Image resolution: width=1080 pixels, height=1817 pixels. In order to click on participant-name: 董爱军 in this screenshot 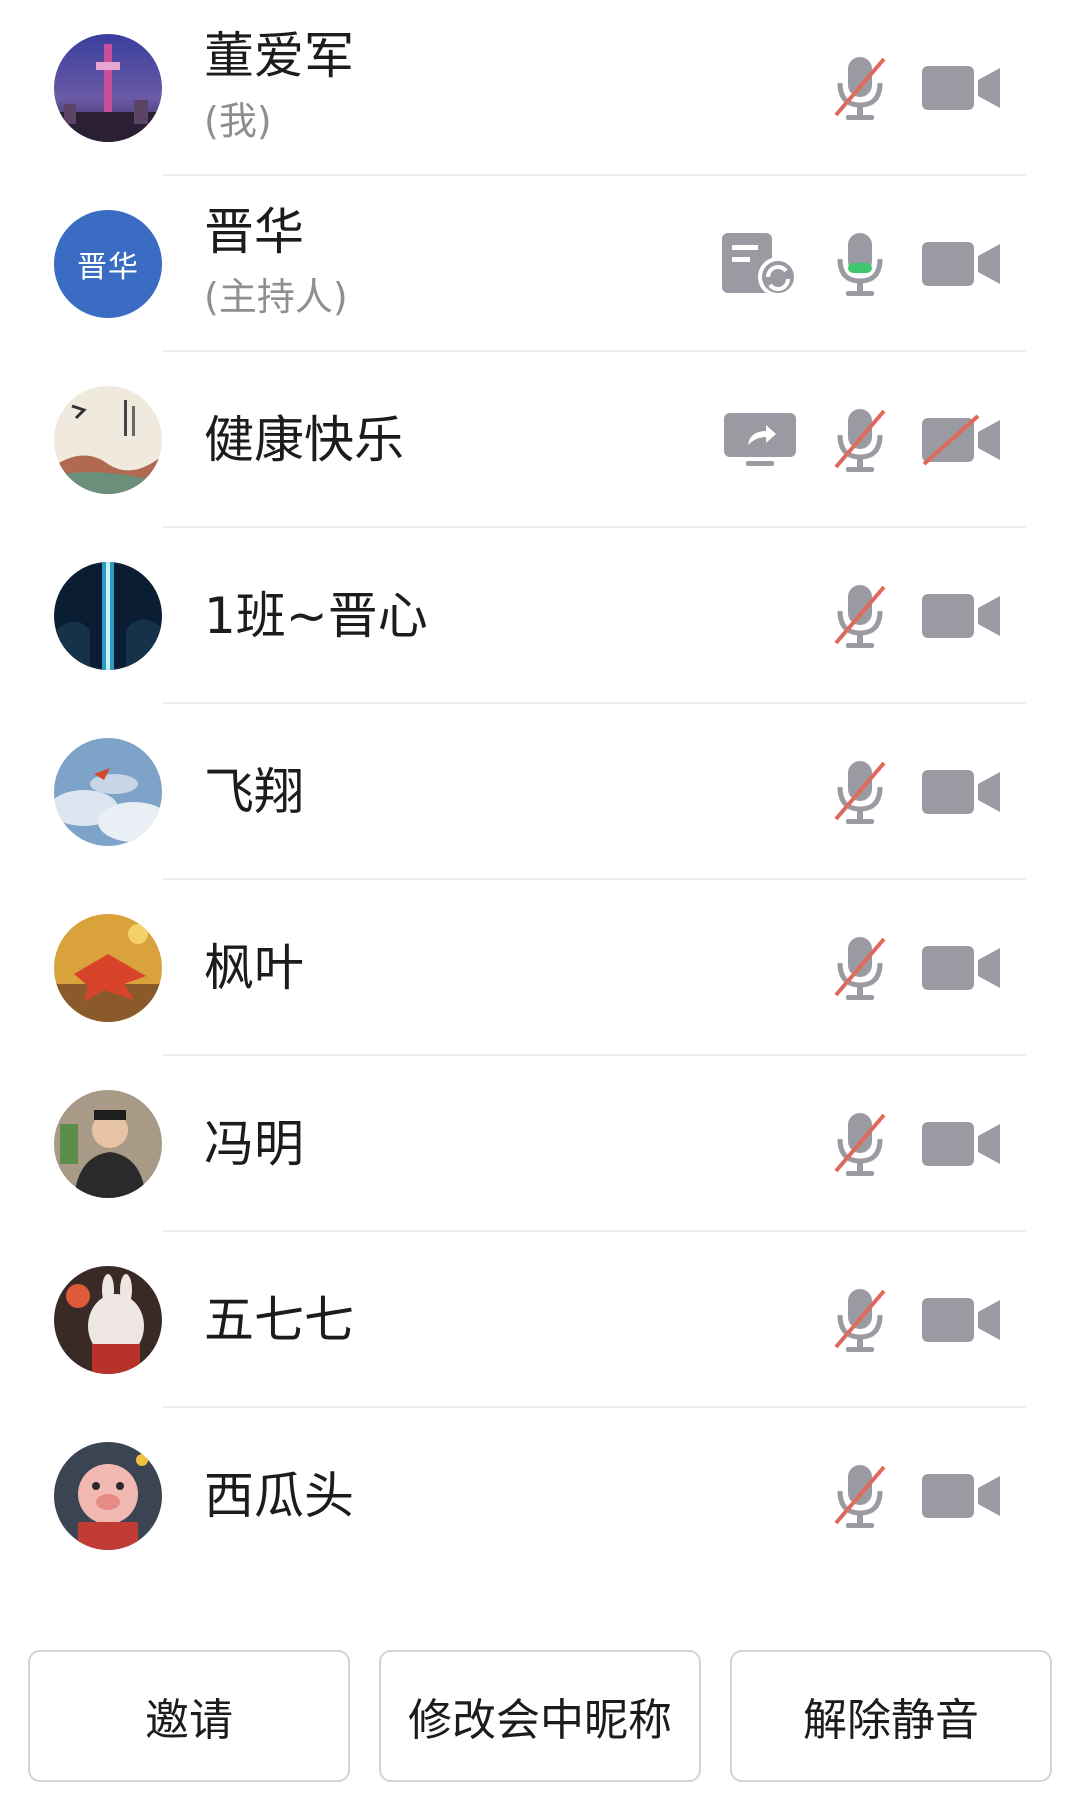, I will do `click(279, 56)`.